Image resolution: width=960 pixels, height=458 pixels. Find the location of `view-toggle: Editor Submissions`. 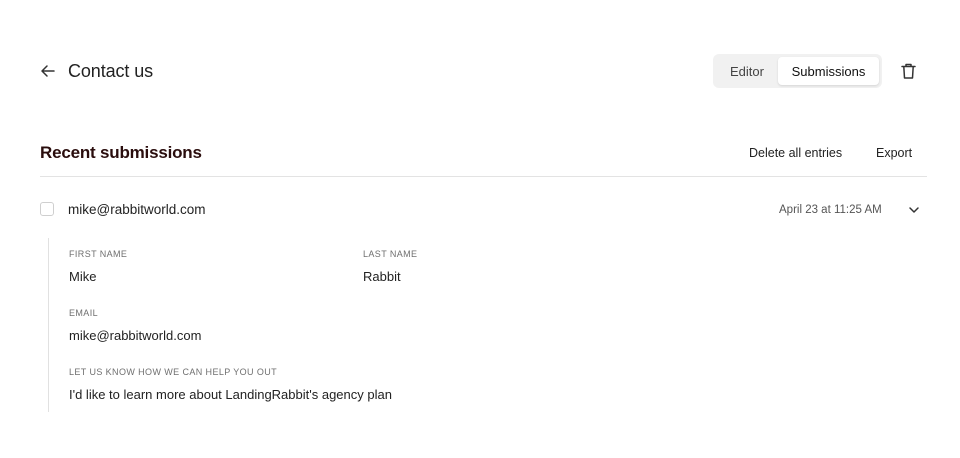

view-toggle: Editor Submissions is located at coordinates (797, 71).